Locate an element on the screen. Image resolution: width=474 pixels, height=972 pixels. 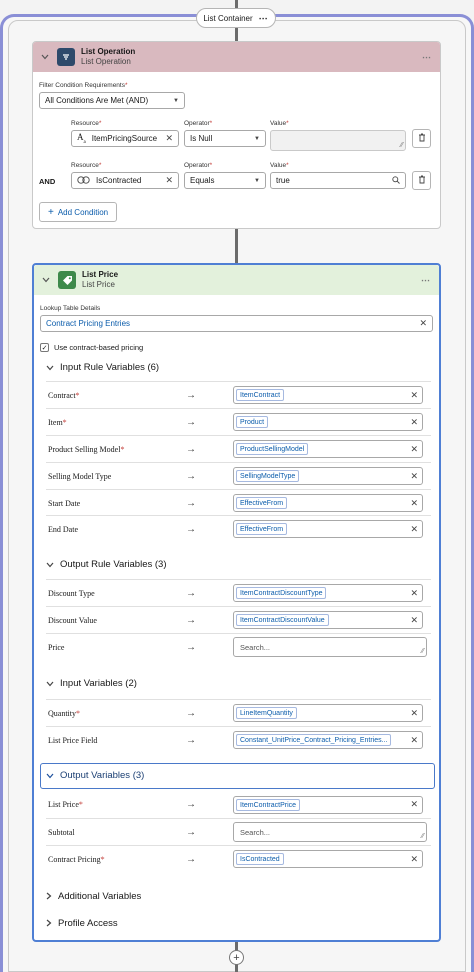
row-label: Subtotal is located at coordinates (61, 832).